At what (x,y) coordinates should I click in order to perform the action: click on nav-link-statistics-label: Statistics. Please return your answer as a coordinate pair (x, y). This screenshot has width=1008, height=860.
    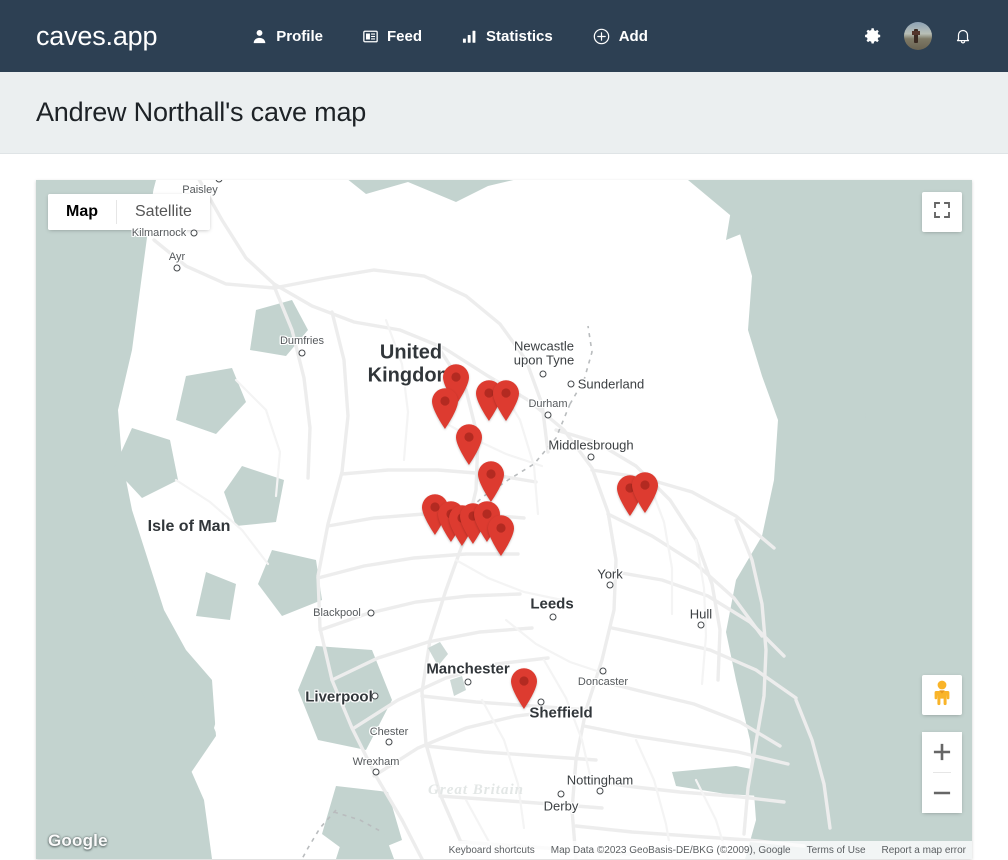
    Looking at the image, I should click on (519, 36).